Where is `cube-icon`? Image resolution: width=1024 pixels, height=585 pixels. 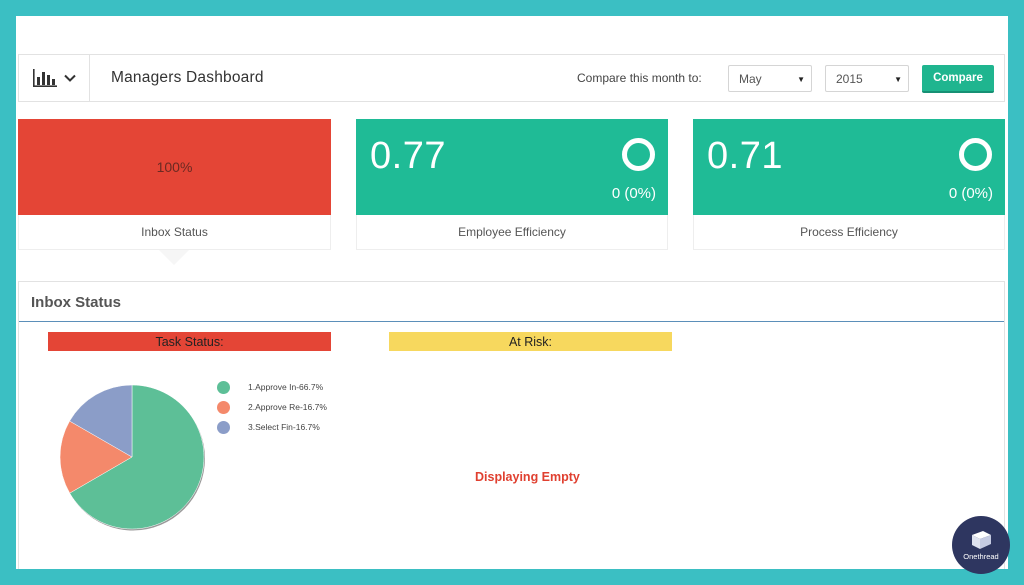 cube-icon is located at coordinates (981, 539).